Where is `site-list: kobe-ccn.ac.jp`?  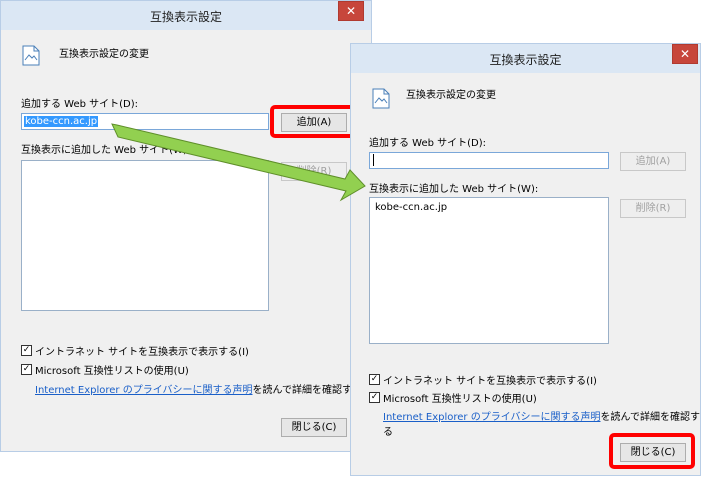 site-list: kobe-ccn.ac.jp is located at coordinates (489, 270).